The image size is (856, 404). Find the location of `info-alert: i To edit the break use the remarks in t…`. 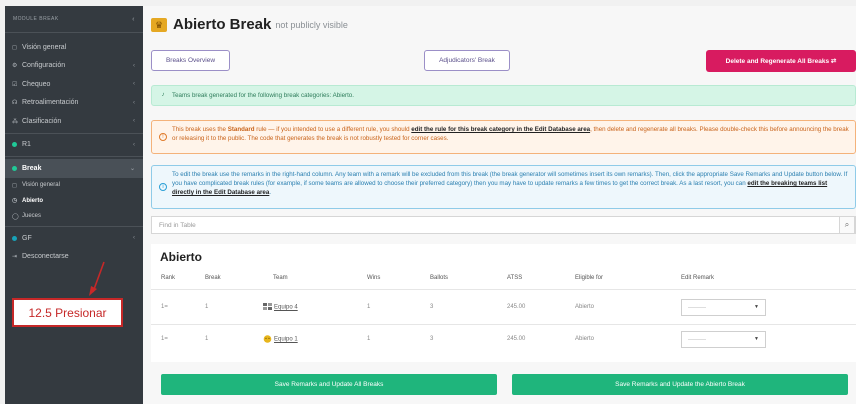

info-alert: i To edit the break use the remarks in t… is located at coordinates (503, 187).